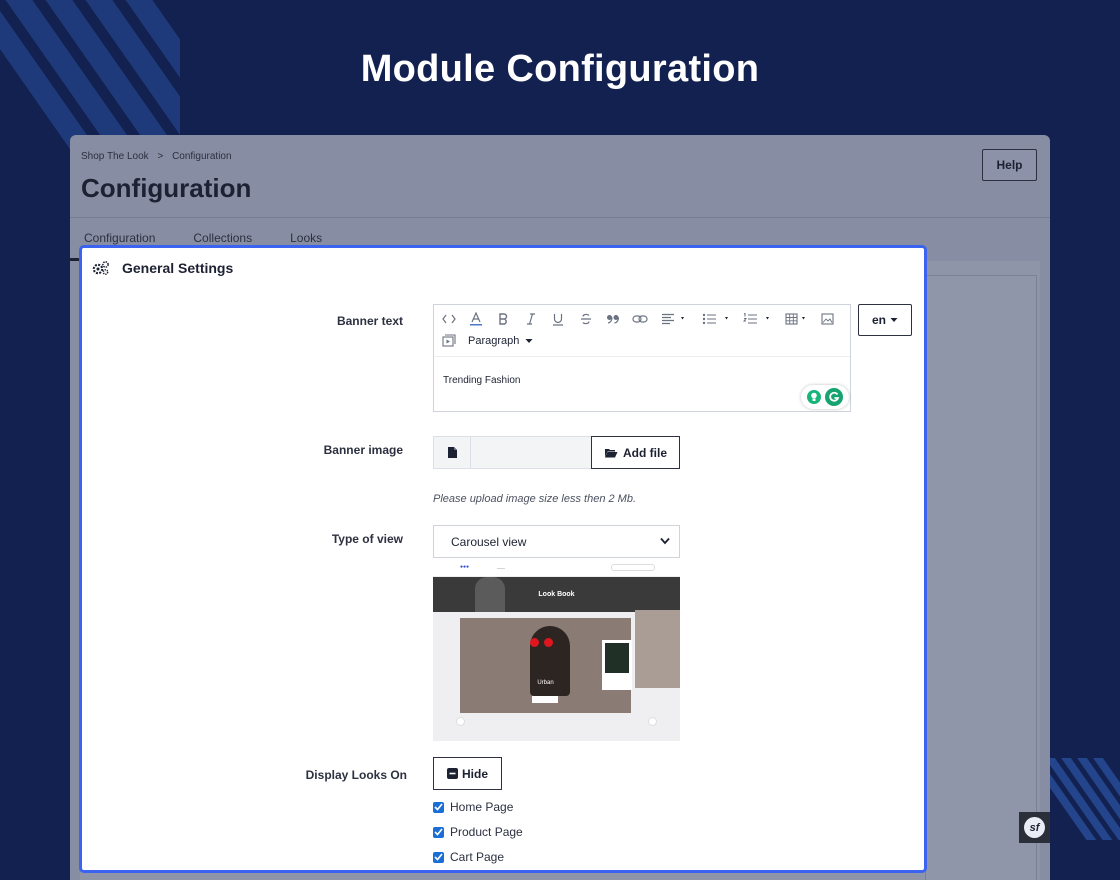 The image size is (1120, 880). I want to click on hide-toggle-button: Hide, so click(467, 773).